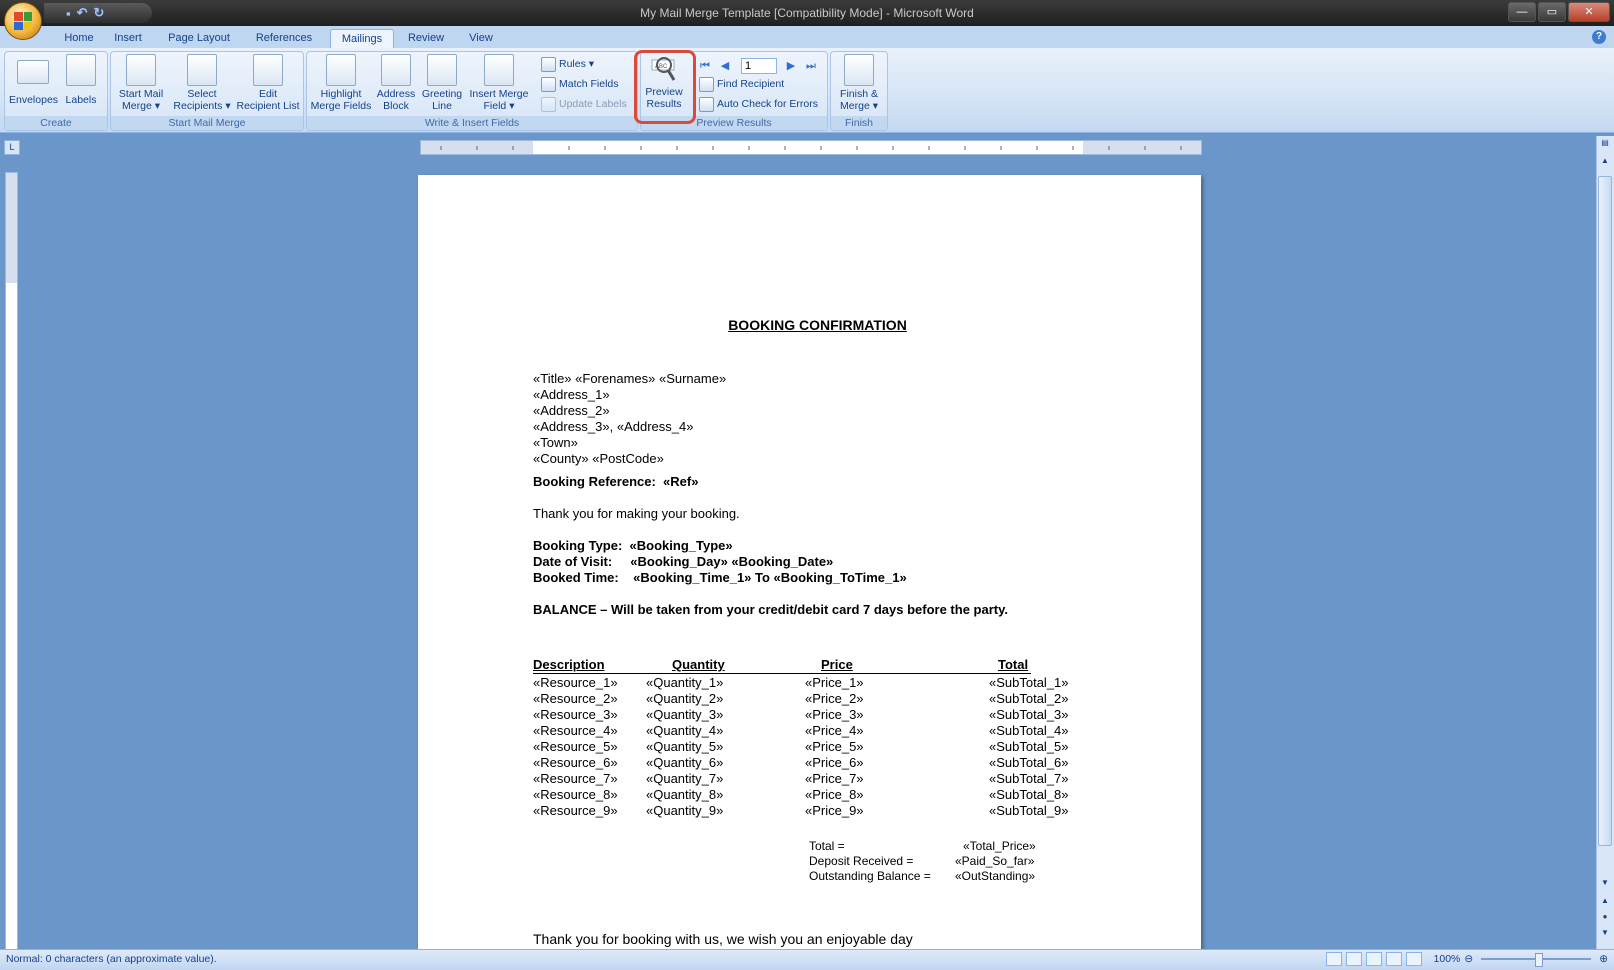 This screenshot has width=1614, height=970. Describe the element at coordinates (1605, 143) in the screenshot. I see `ruler-toggle-icon: ▤` at that location.